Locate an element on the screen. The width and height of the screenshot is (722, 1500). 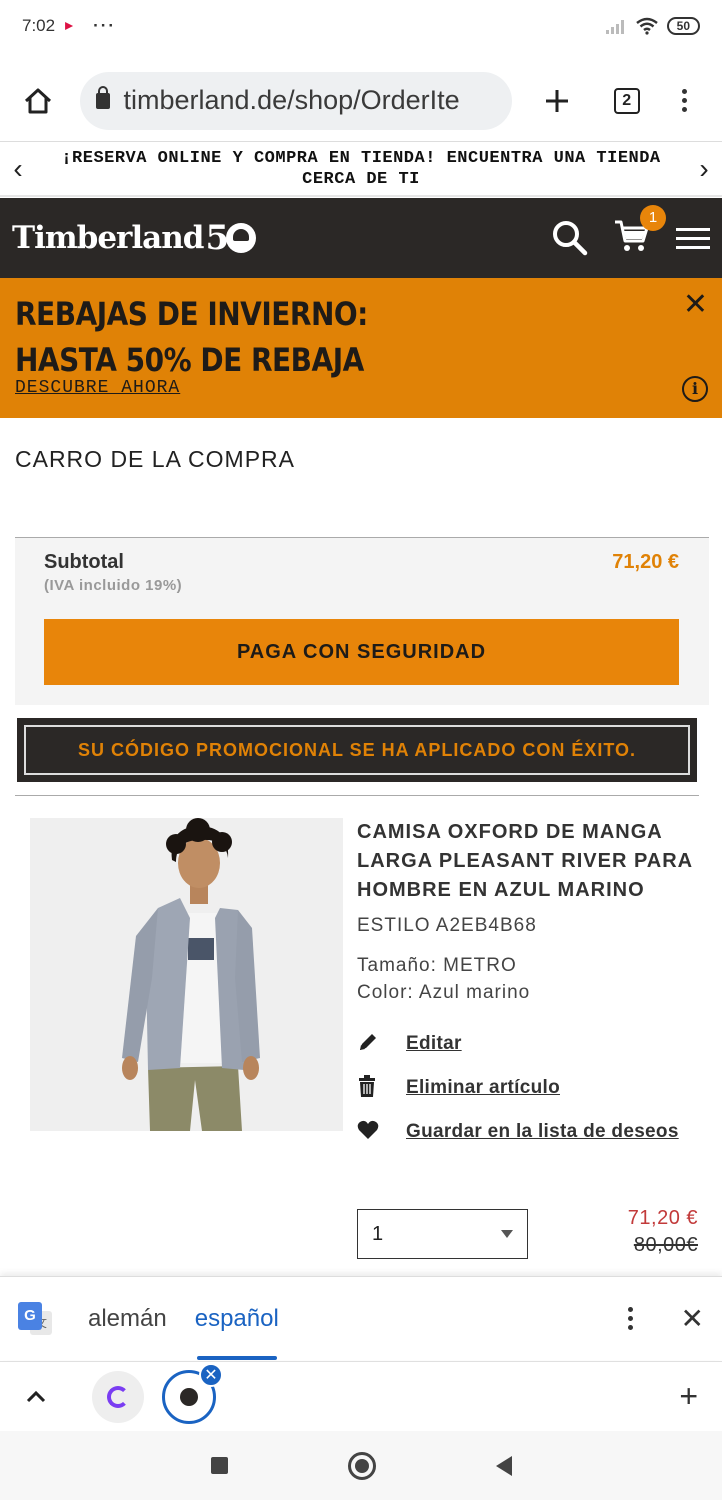
vat-note: (IVA incluido 19%) is located at coordinates (113, 585).